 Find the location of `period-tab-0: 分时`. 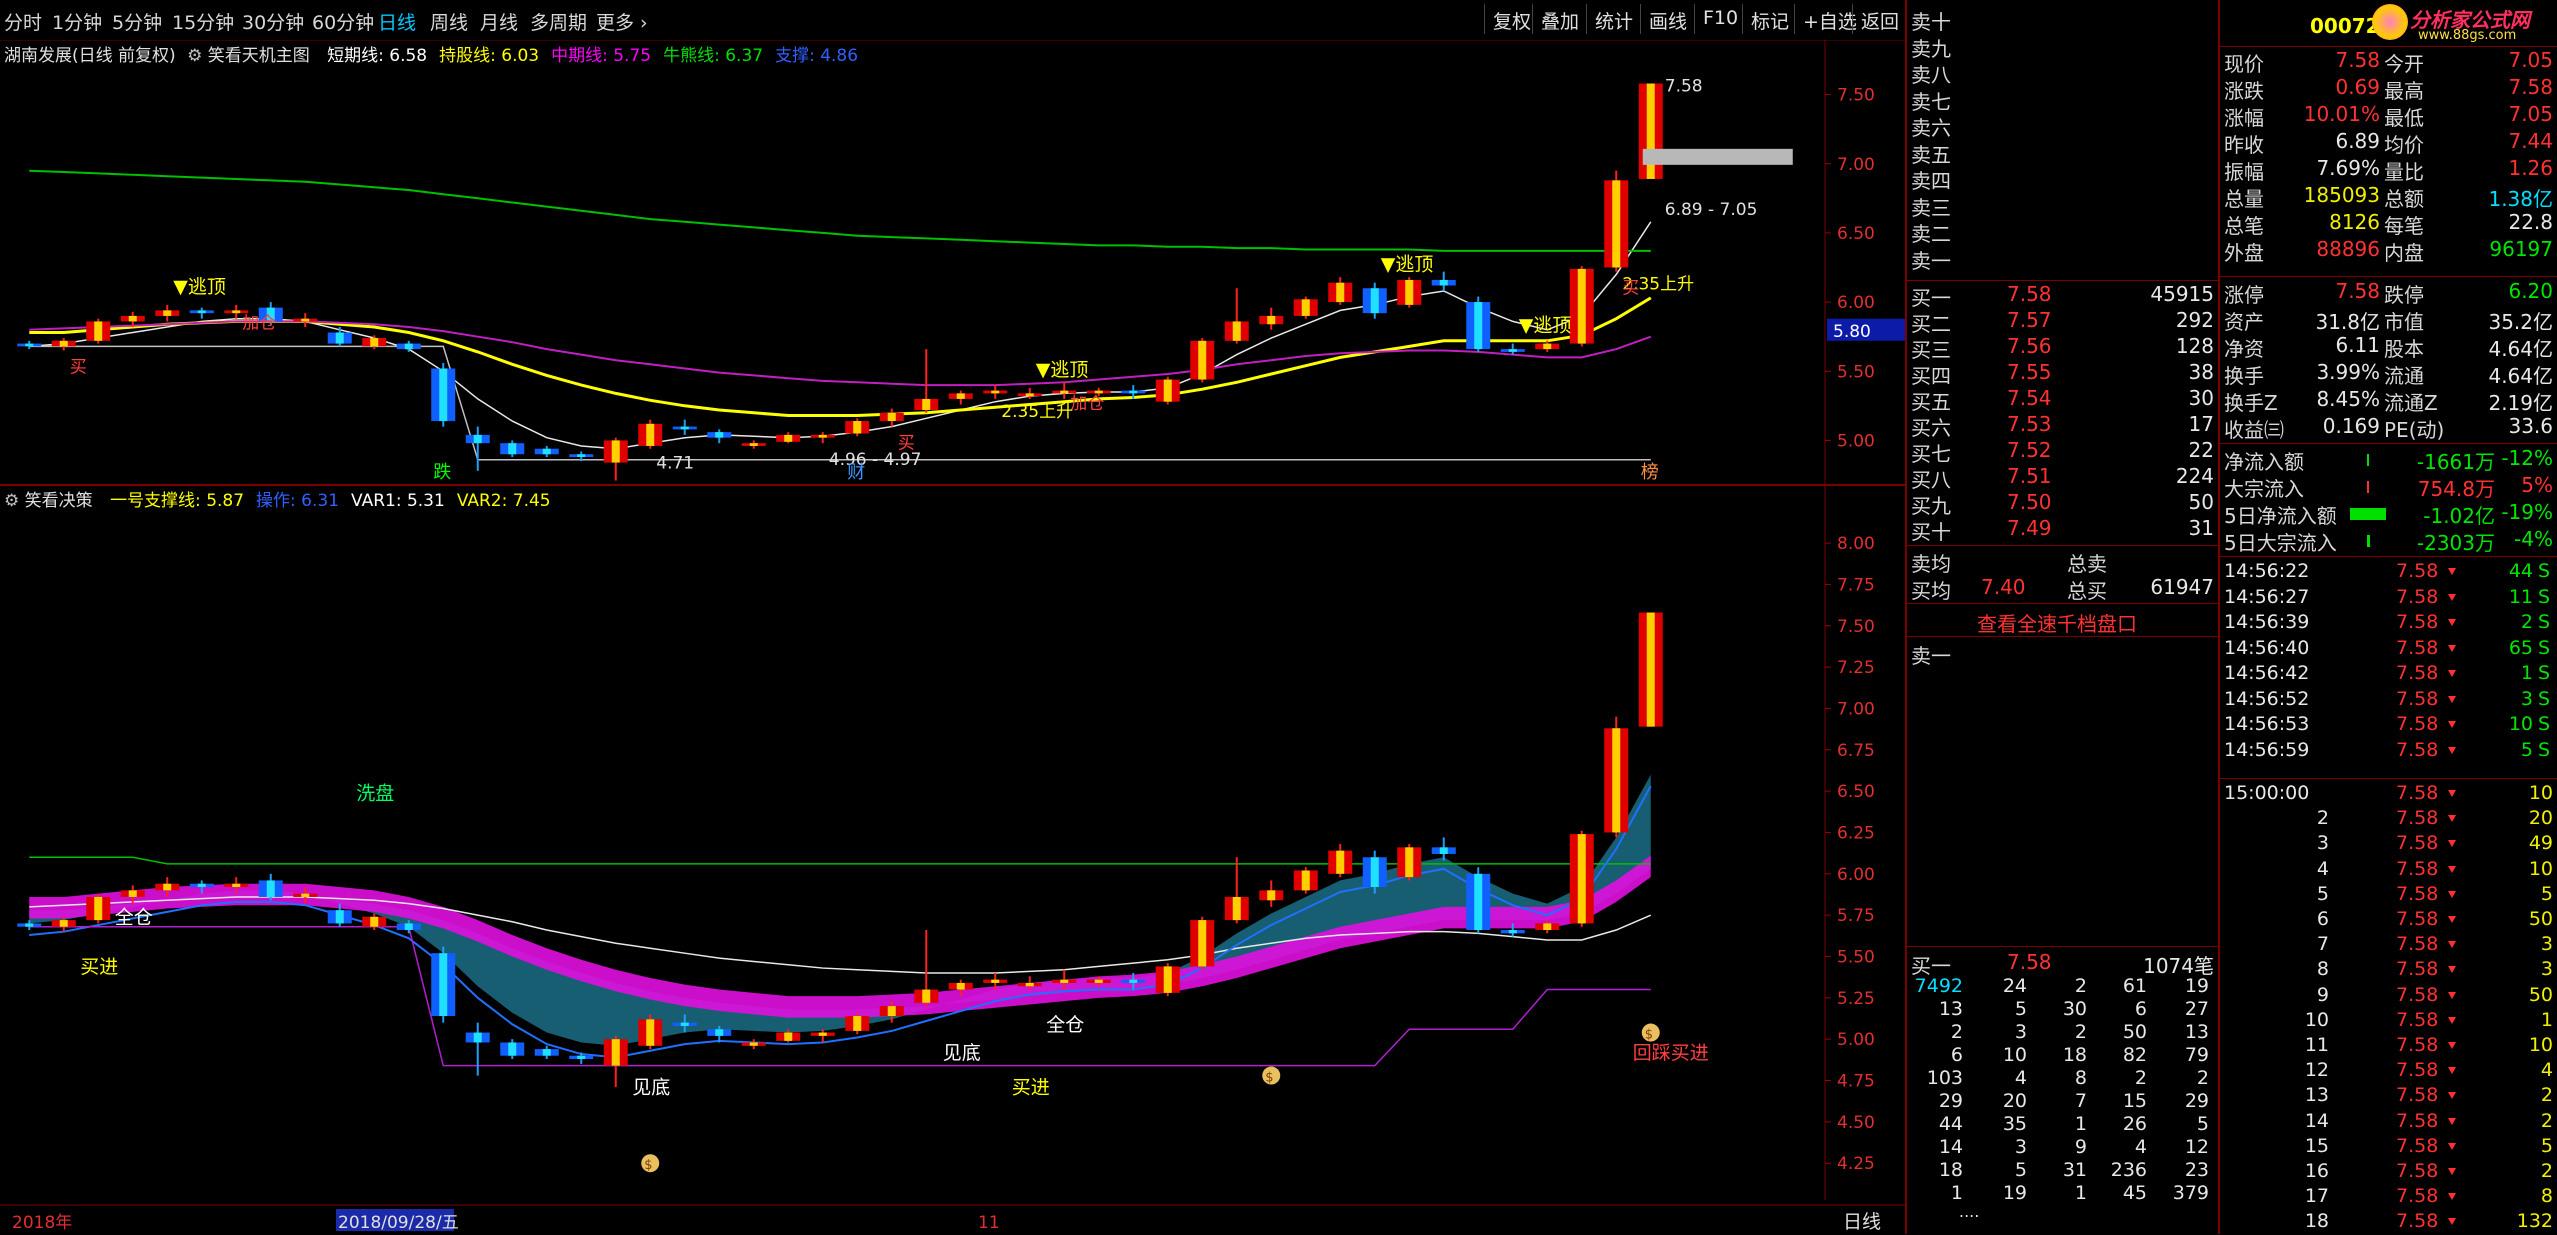

period-tab-0: 分时 is located at coordinates (23, 21).